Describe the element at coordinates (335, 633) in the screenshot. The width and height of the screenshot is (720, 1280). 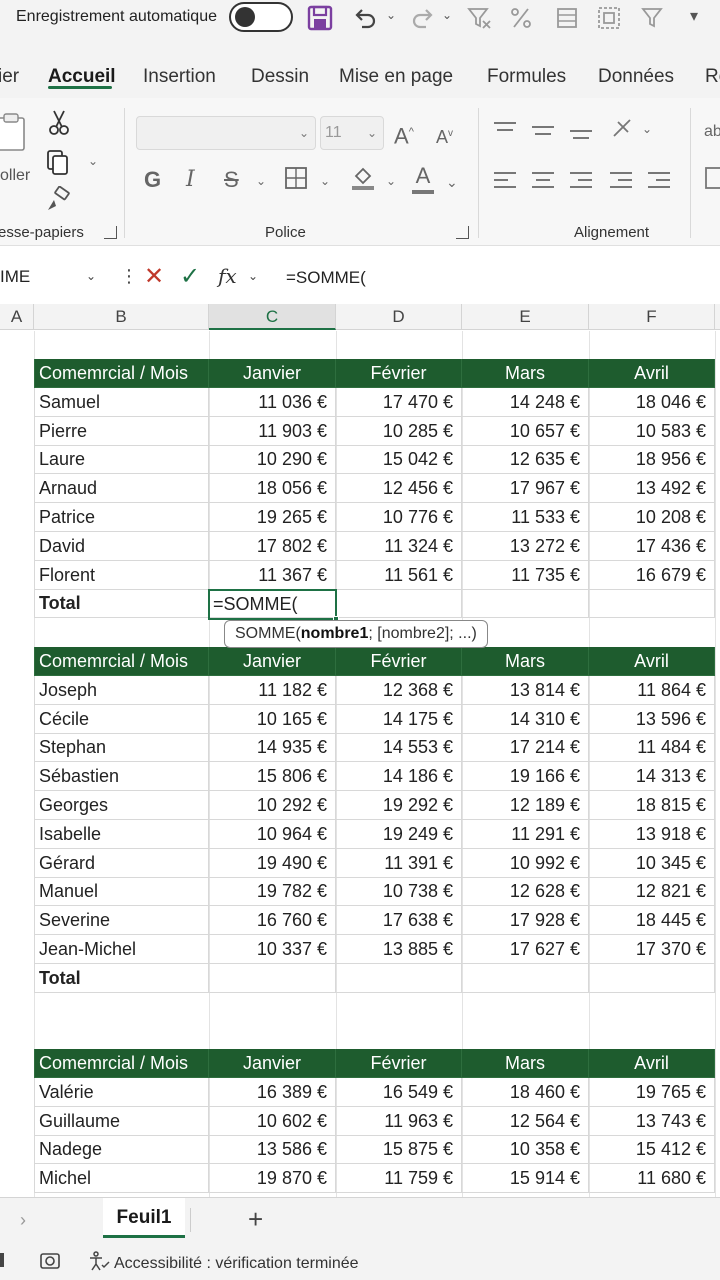
I see `tooltip-arg-nombre1: nombre1` at that location.